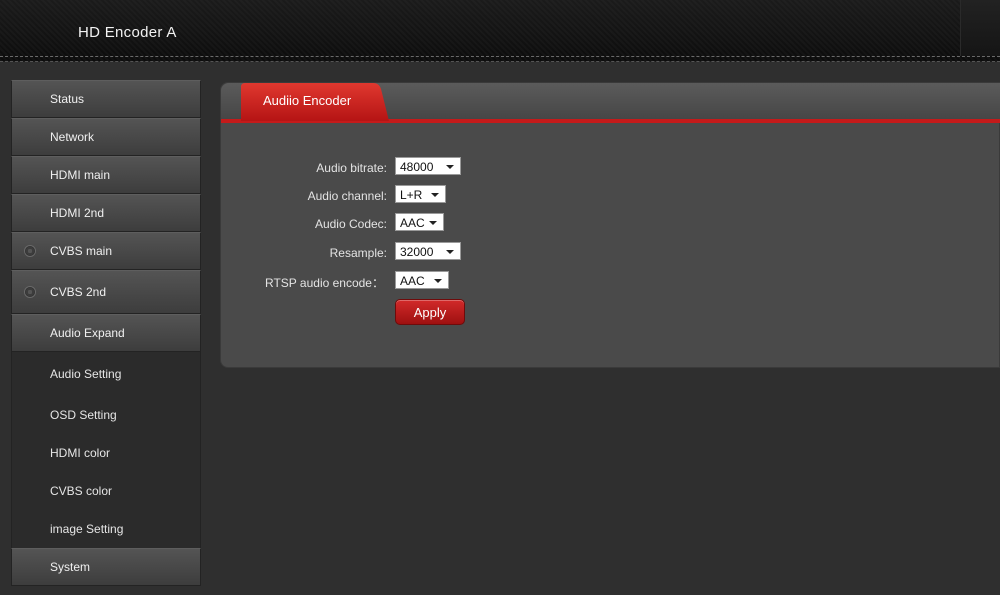  I want to click on resample-select: 32000, so click(428, 251).